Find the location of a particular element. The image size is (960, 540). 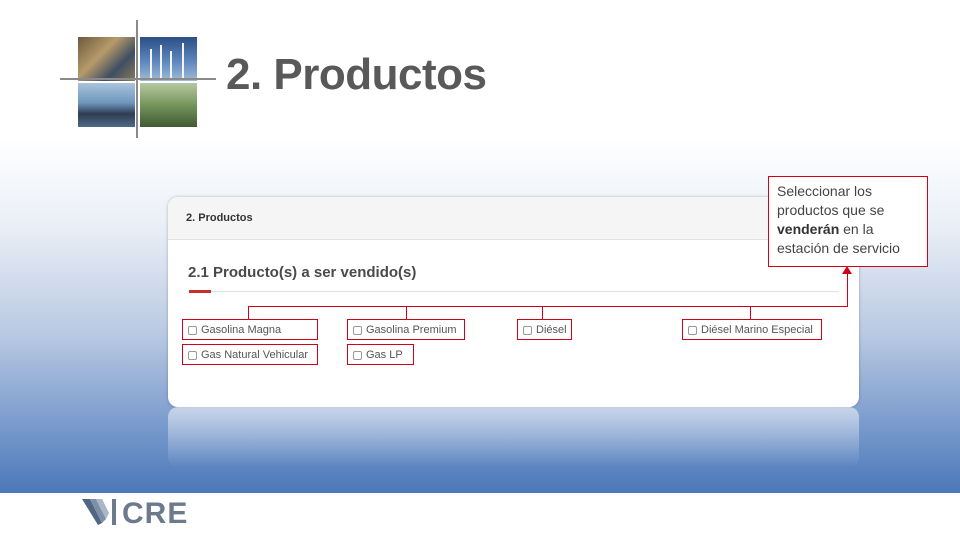

checkbox-gas-natural-vehicular is located at coordinates (192, 355).